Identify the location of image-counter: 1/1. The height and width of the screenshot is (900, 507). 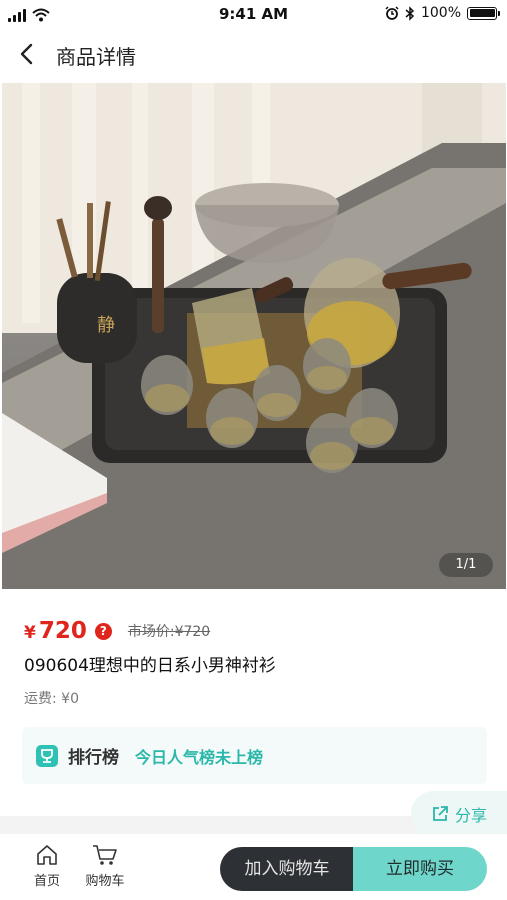
(466, 565).